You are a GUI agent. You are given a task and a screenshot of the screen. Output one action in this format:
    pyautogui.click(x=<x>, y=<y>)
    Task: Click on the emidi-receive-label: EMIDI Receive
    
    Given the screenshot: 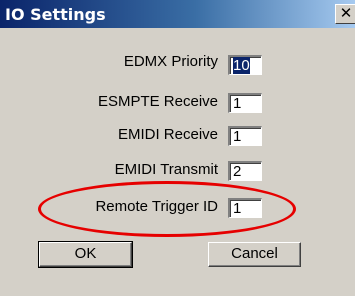 What is the action you would take?
    pyautogui.click(x=167, y=134)
    